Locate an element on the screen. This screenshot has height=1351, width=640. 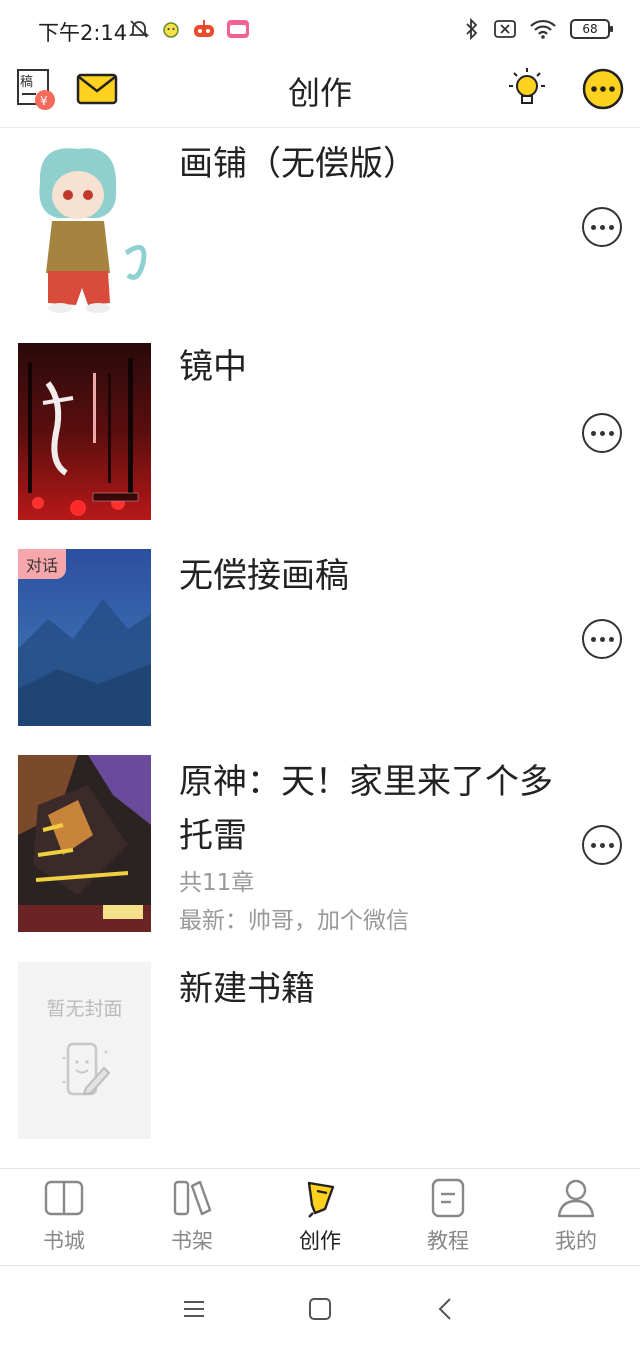
lightbulb-icon is located at coordinates (527, 86).